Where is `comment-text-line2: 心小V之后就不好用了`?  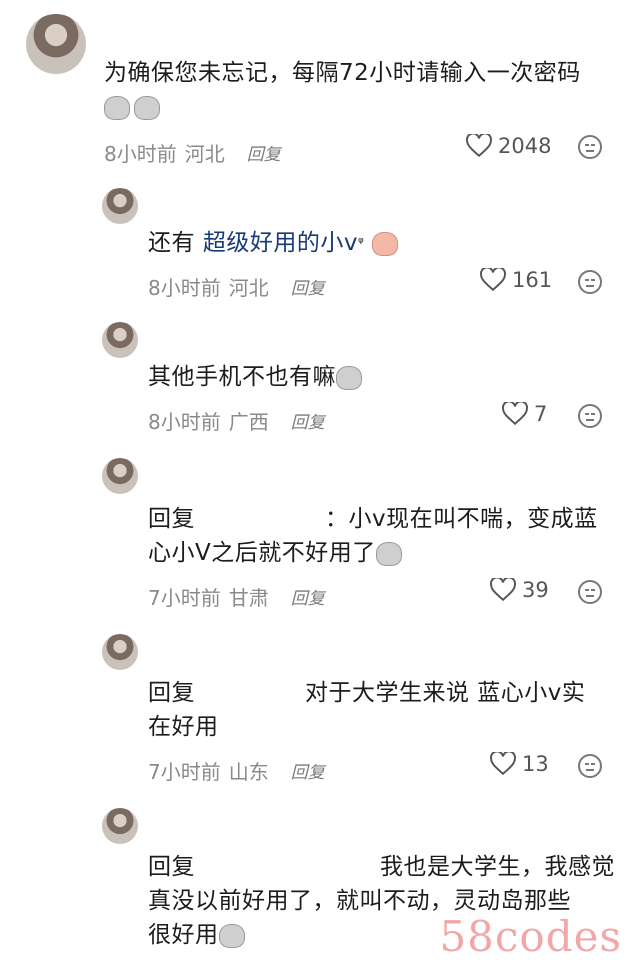
comment-text-line2: 心小V之后就不好用了 is located at coordinates (277, 553).